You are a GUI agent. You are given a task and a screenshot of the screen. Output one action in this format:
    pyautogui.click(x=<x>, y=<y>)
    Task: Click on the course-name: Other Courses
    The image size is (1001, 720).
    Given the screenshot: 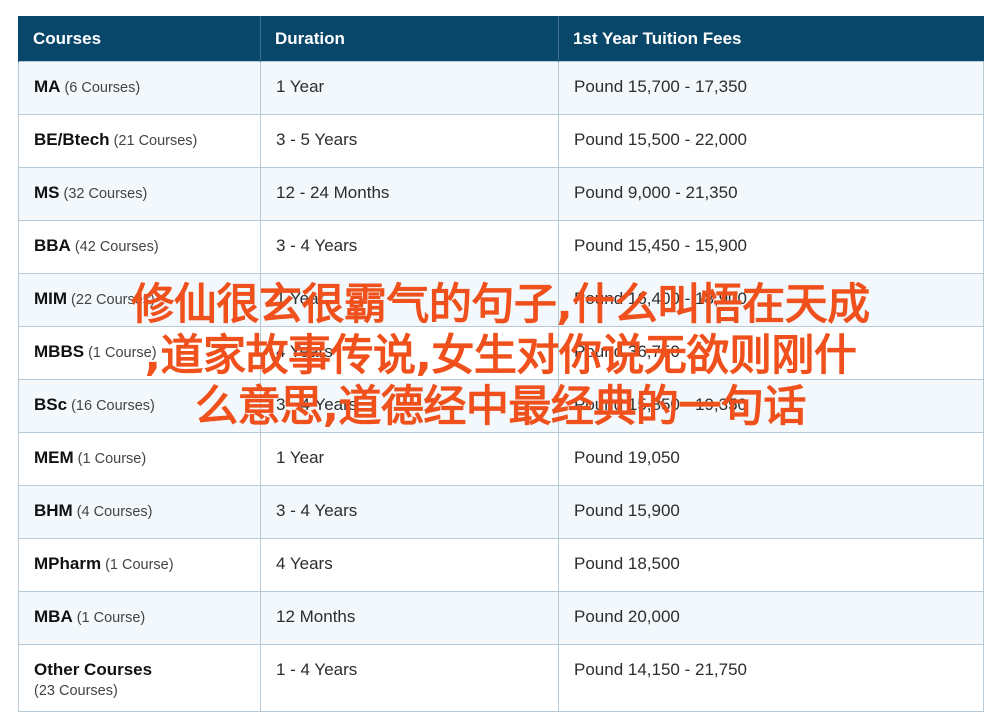 What is the action you would take?
    pyautogui.click(x=93, y=669)
    